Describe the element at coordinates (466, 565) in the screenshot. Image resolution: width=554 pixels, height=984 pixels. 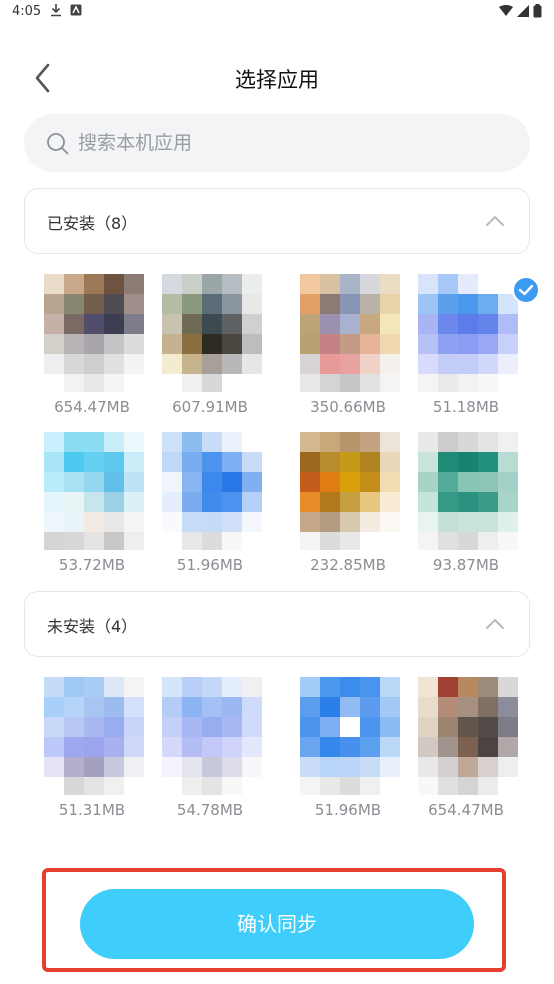
I see `app-size-label: 93.87MB` at that location.